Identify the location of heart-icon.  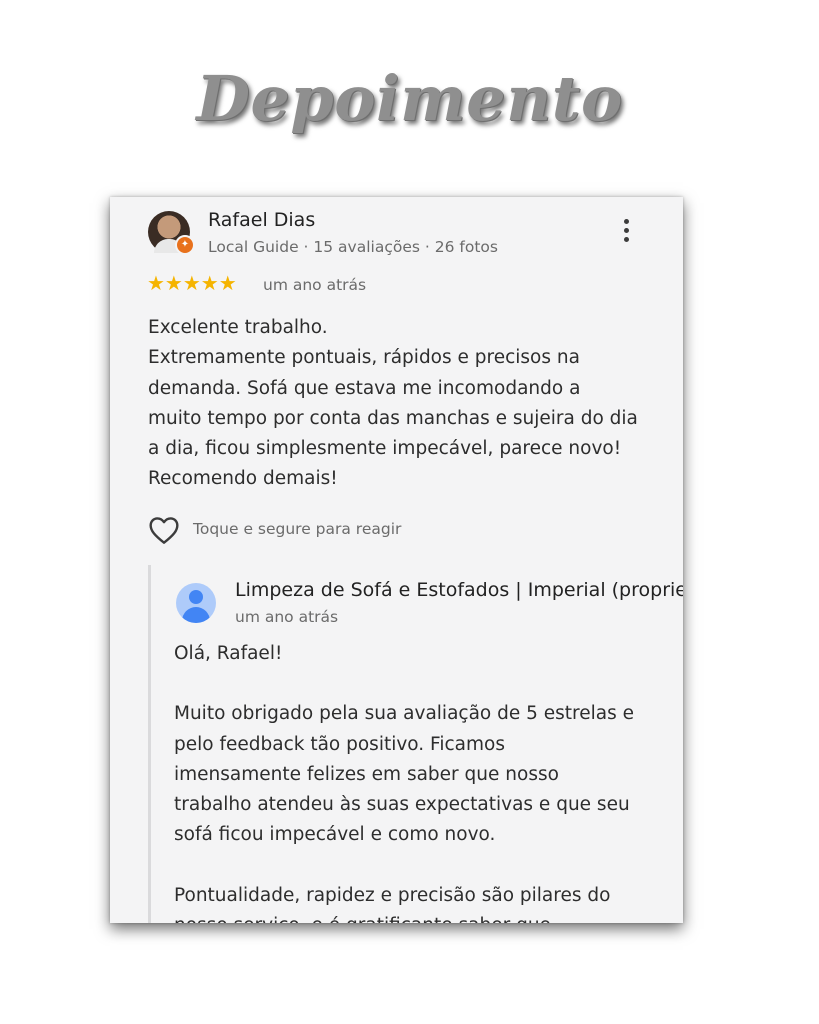
(164, 530).